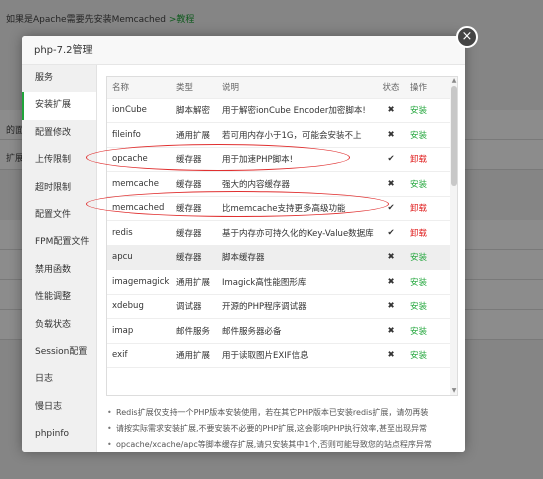  What do you see at coordinates (59, 270) in the screenshot?
I see `sidebar-item: 禁用函数` at bounding box center [59, 270].